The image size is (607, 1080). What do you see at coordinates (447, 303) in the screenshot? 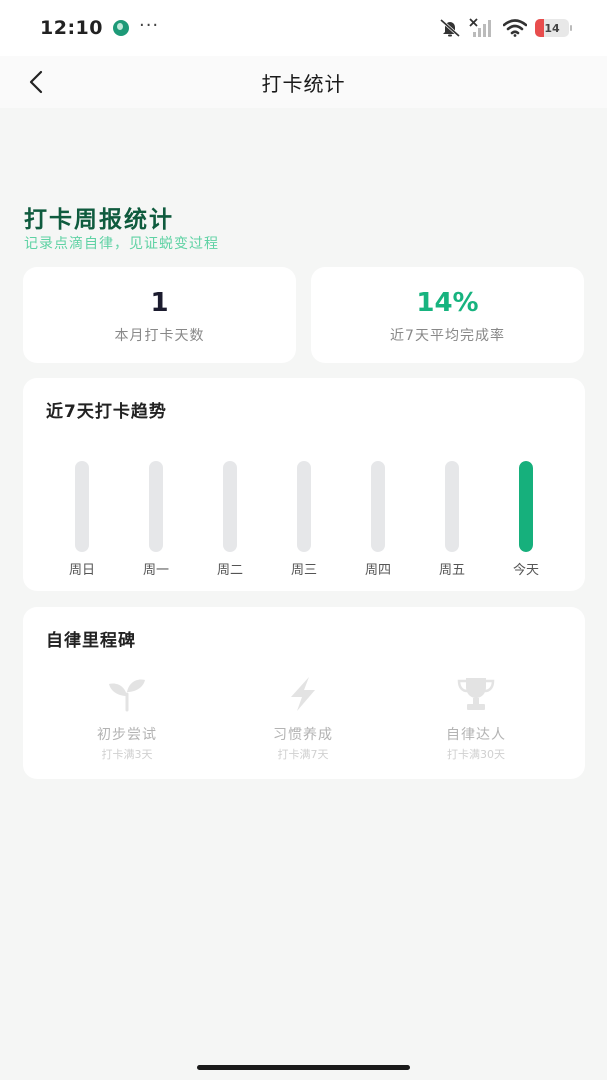
I see `completion-rate-value: 14%` at bounding box center [447, 303].